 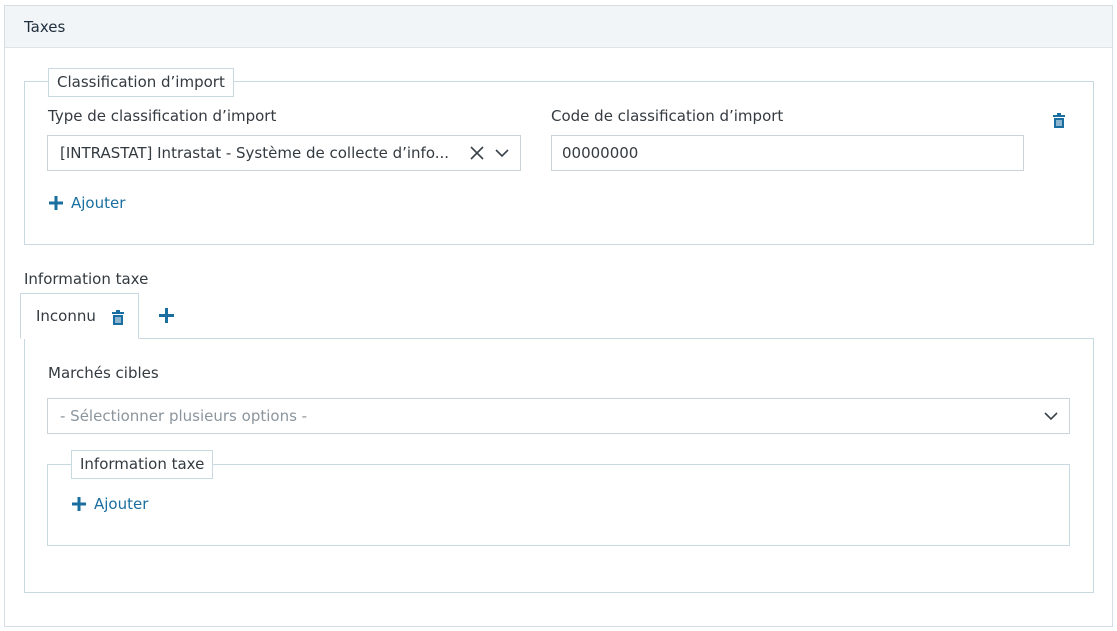 I want to click on add-tab-plus-icon, so click(x=166, y=317).